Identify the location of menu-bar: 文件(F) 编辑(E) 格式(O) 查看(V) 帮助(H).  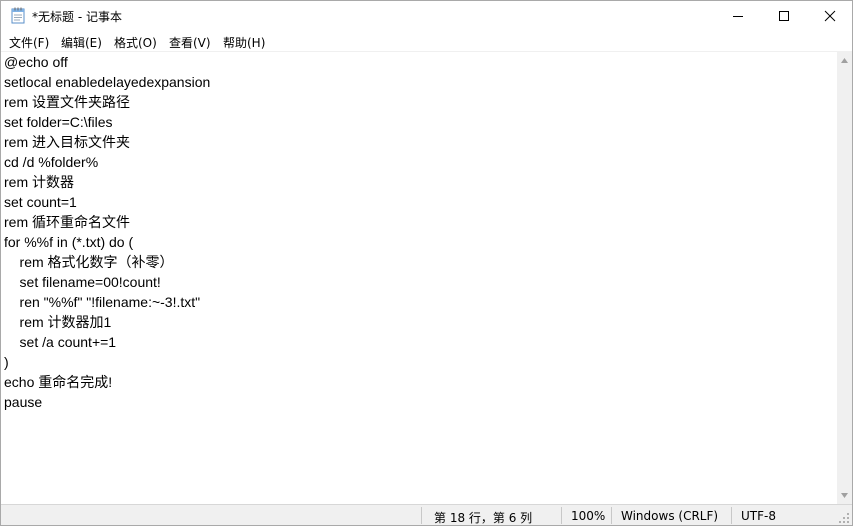
(426, 41).